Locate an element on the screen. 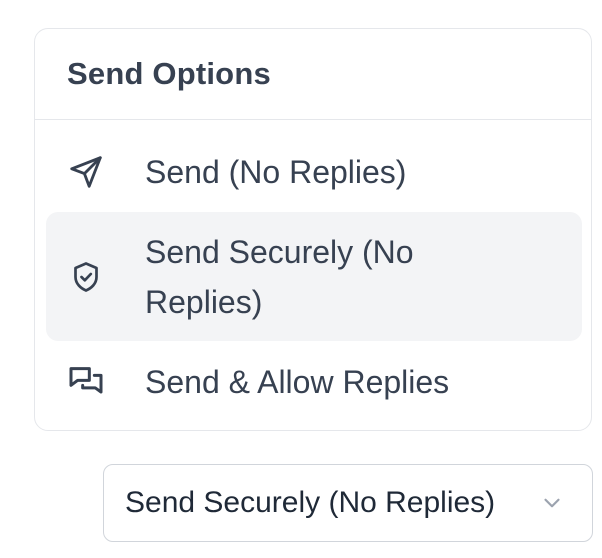 Image resolution: width=602 pixels, height=558 pixels. chevron-down-icon is located at coordinates (552, 503).